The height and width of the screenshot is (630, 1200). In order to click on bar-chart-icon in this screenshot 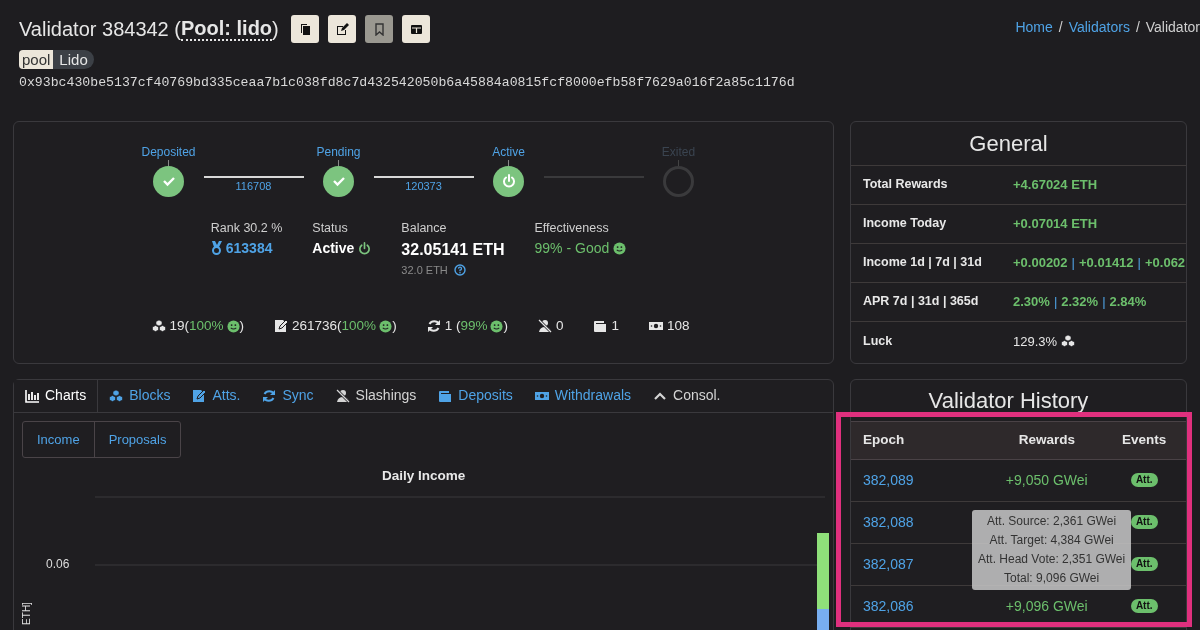, I will do `click(32, 395)`.